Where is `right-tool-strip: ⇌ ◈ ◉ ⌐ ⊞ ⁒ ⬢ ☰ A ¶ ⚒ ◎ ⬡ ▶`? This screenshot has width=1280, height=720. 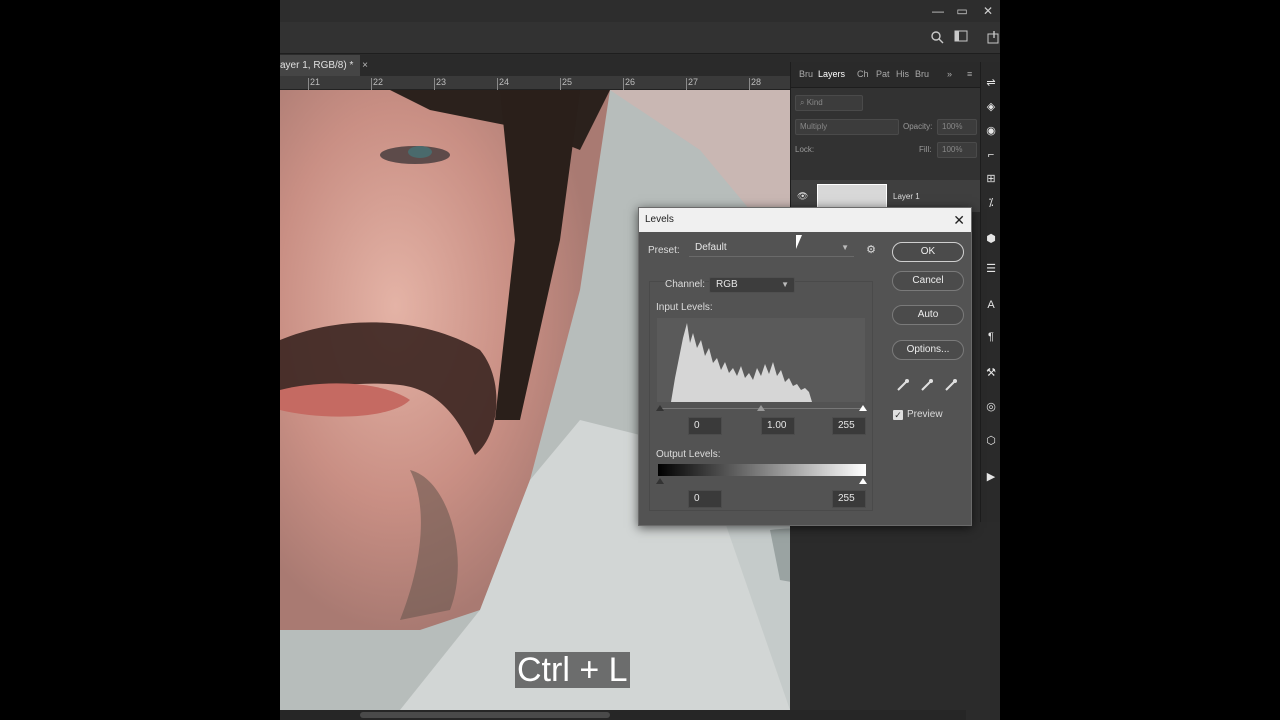 right-tool-strip: ⇌ ◈ ◉ ⌐ ⊞ ⁒ ⬢ ☰ A ¶ ⚒ ◎ ⬡ ▶ is located at coordinates (990, 292).